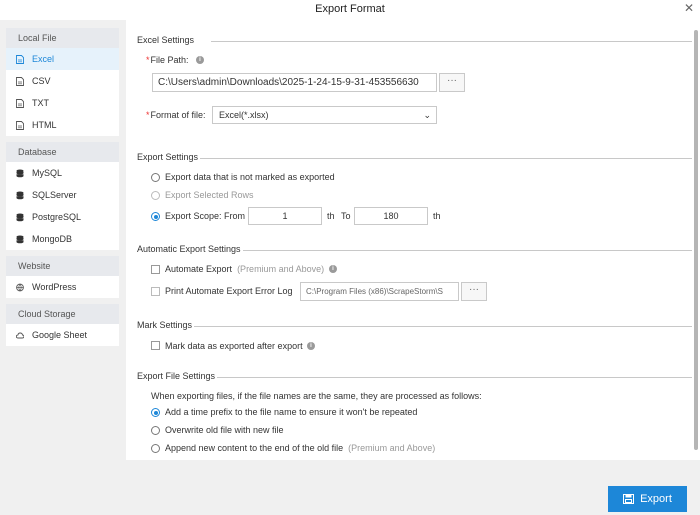 Image resolution: width=700 pixels, height=515 pixels. I want to click on sidebar-item-html: HTML, so click(62, 125).